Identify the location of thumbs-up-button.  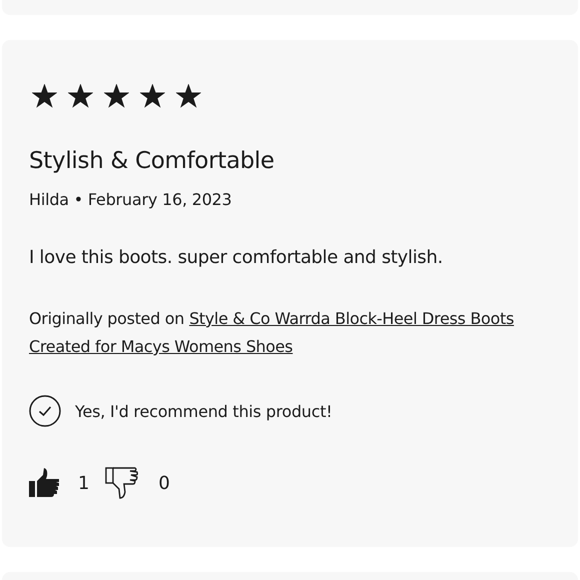
(44, 483).